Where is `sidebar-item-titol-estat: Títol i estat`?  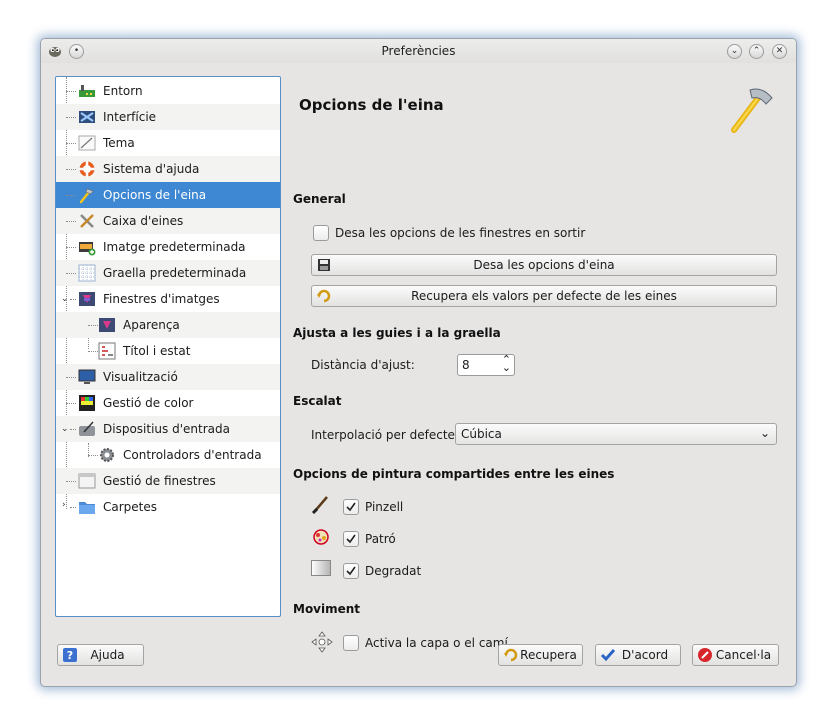 sidebar-item-titol-estat: Títol i estat is located at coordinates (168, 351).